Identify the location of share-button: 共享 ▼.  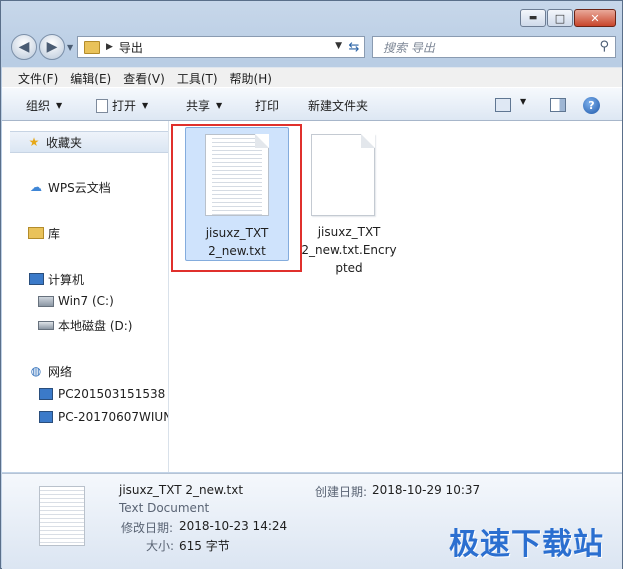
(204, 105).